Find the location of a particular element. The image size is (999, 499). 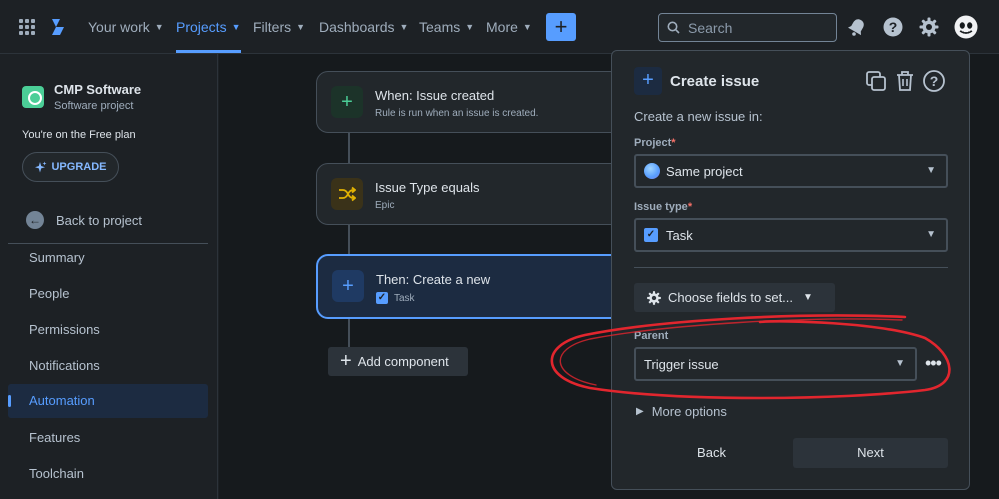

parent-field-label: Parent is located at coordinates (651, 336).